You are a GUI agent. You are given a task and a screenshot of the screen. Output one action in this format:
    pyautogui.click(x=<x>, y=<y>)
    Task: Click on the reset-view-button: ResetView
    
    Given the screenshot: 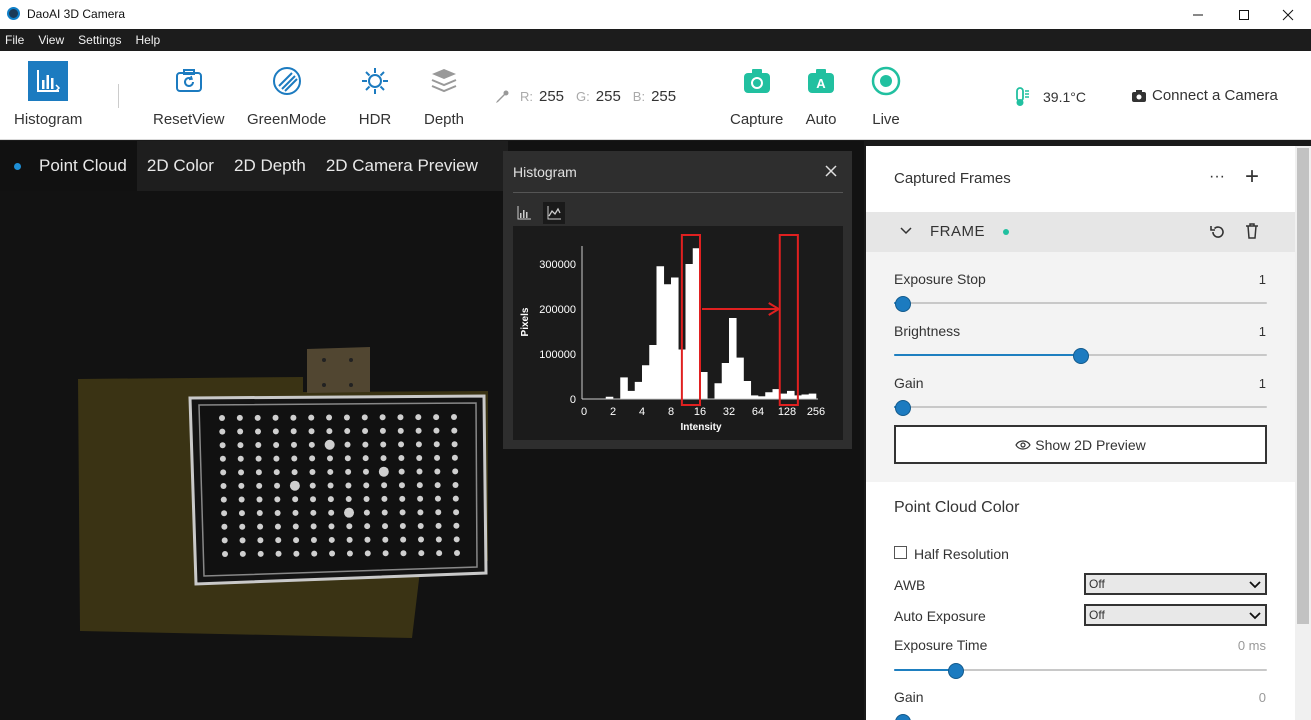 What is the action you would take?
    pyautogui.click(x=188, y=94)
    